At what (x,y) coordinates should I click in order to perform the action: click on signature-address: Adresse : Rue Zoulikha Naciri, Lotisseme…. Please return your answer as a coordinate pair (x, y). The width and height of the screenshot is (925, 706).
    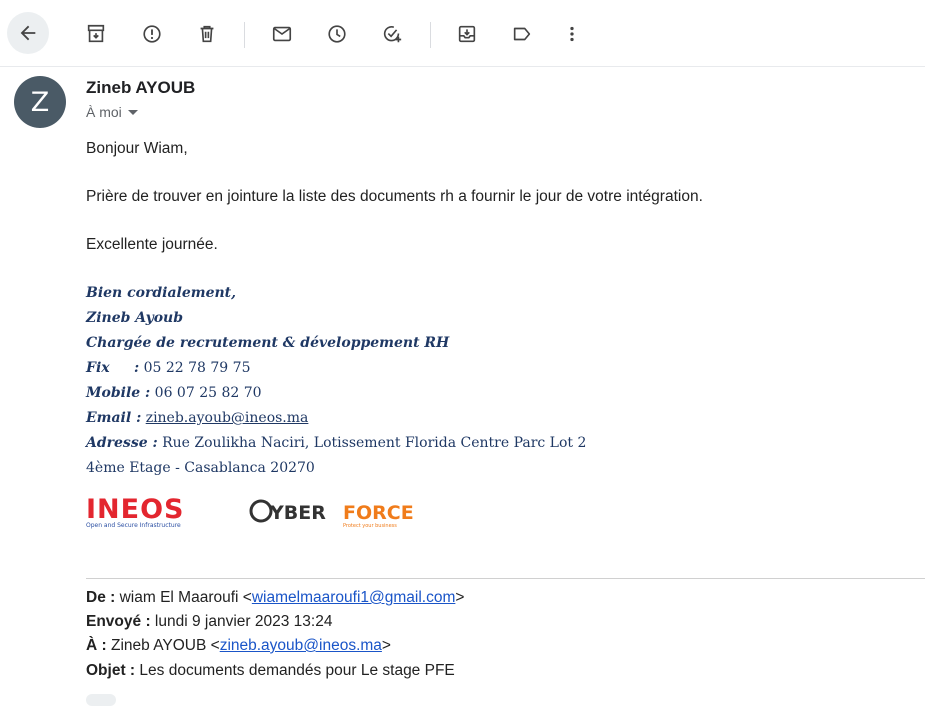
    Looking at the image, I should click on (336, 443).